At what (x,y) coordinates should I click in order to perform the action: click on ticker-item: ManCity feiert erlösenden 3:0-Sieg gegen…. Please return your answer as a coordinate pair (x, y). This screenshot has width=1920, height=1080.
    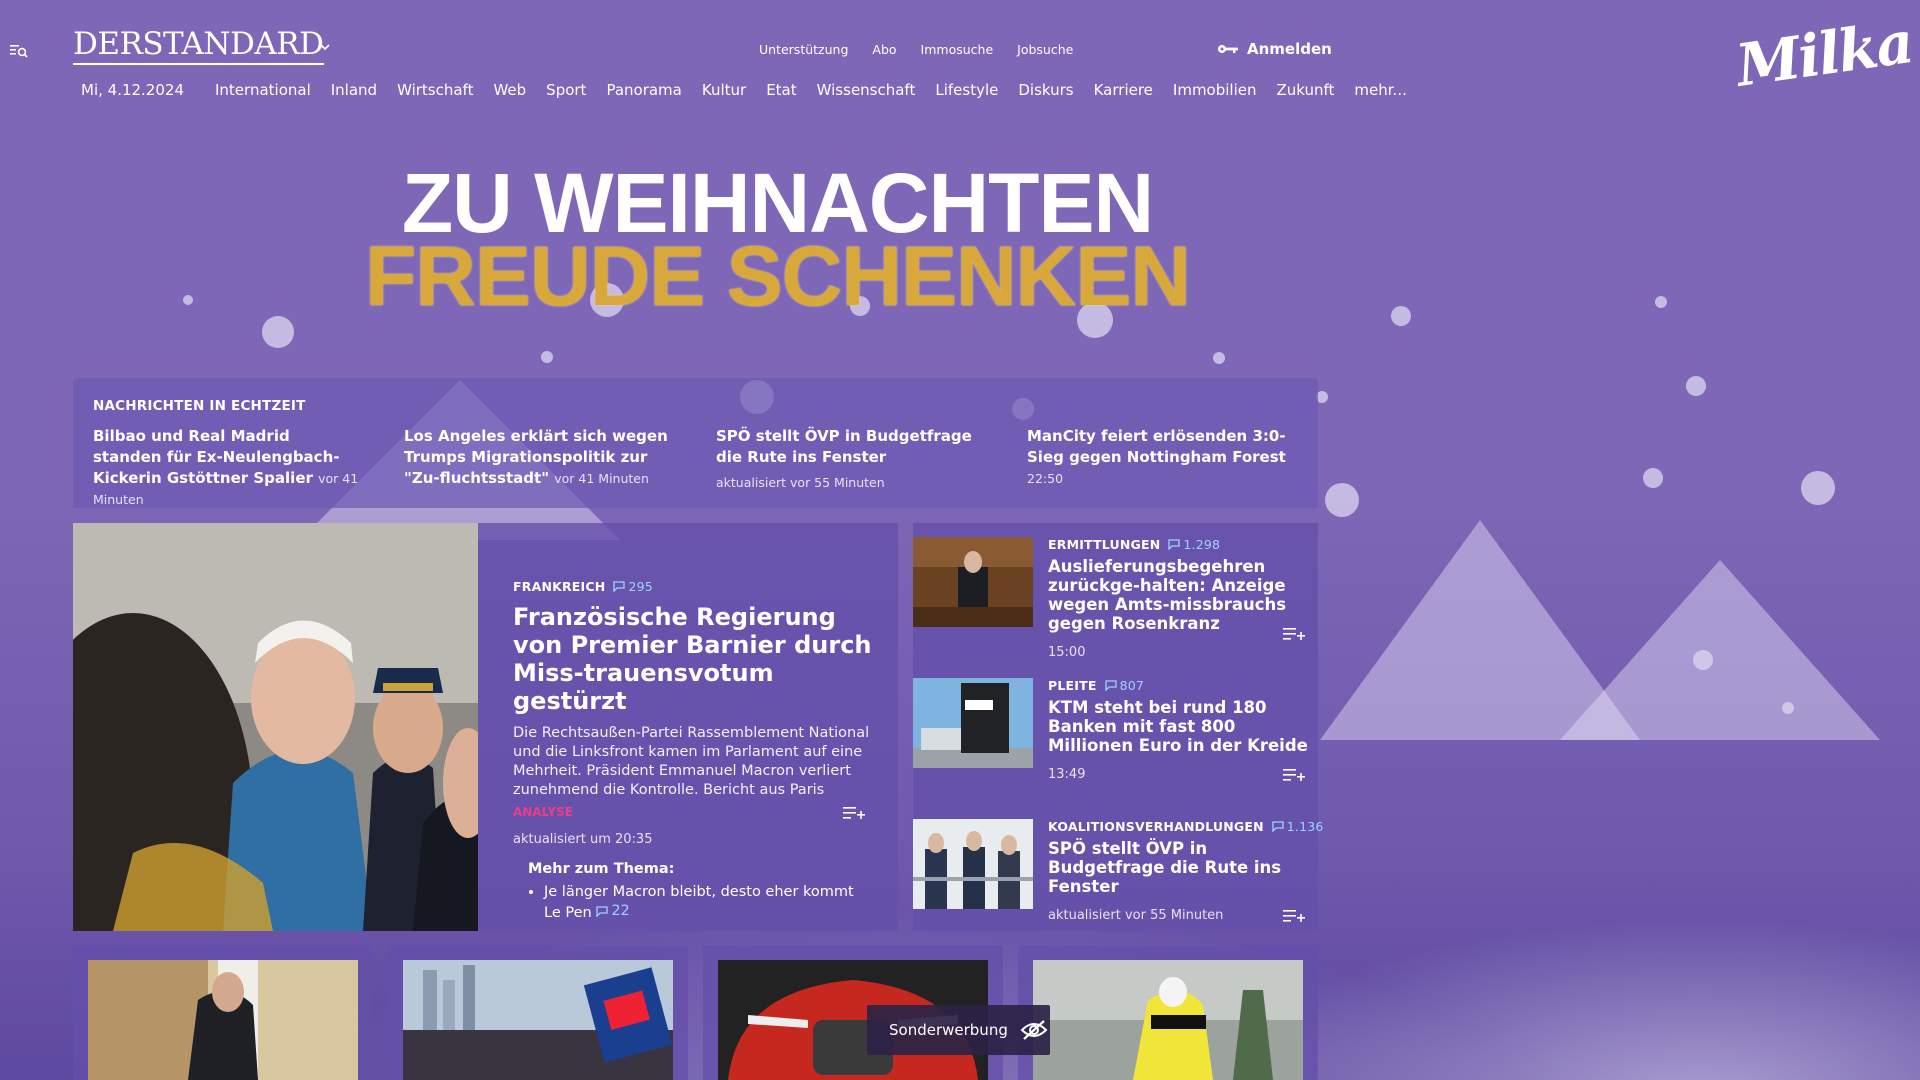
    Looking at the image, I should click on (1159, 457).